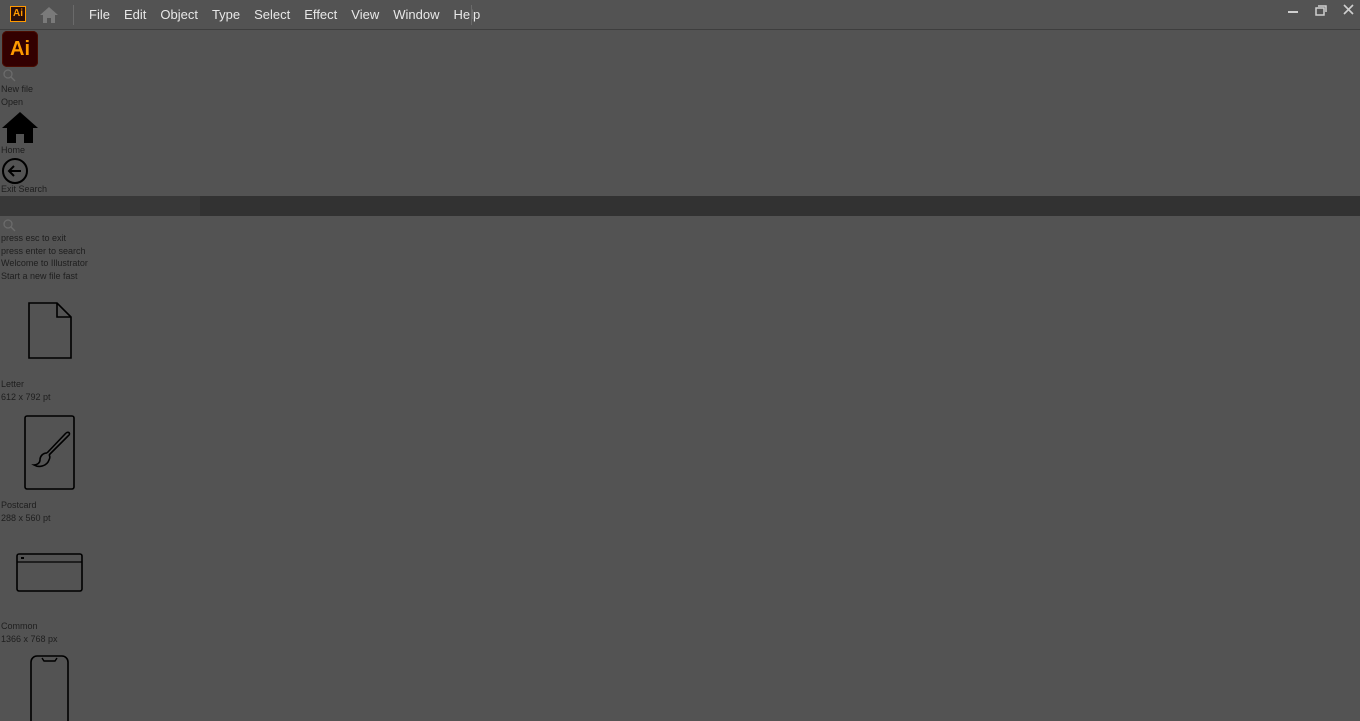 Image resolution: width=1360 pixels, height=721 pixels. Describe the element at coordinates (19, 505) in the screenshot. I see `preset-name: Postcard` at that location.